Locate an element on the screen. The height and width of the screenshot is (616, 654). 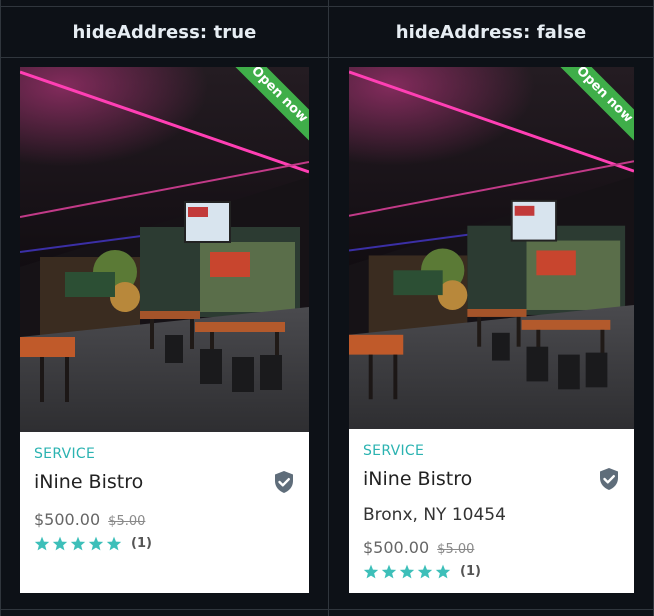
grid-border-left is located at coordinates (0, 308).